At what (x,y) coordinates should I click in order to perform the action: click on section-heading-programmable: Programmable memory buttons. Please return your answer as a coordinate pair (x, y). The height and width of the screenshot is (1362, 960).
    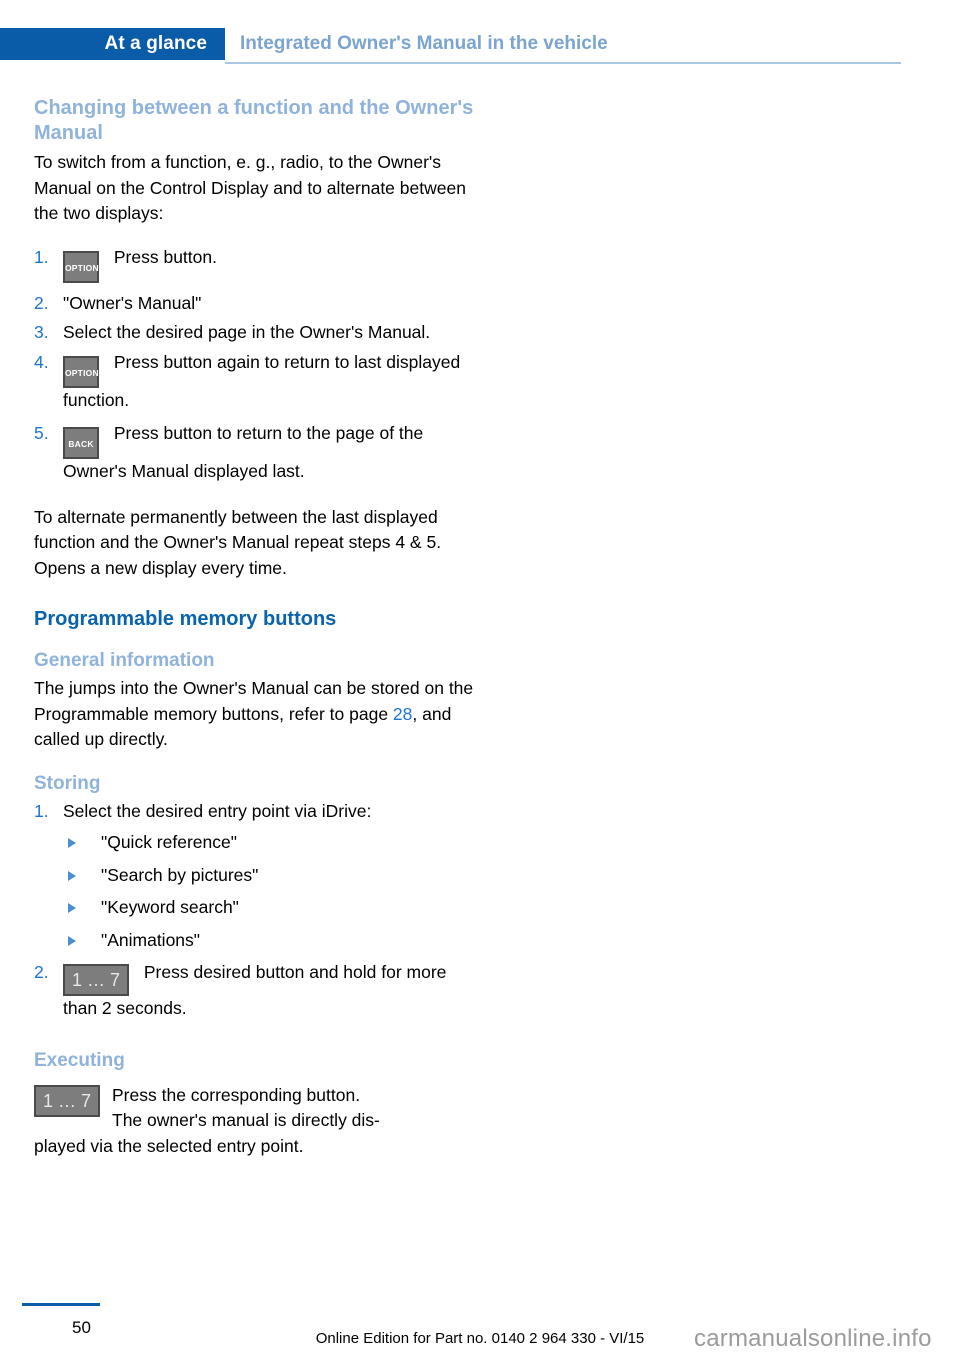
    Looking at the image, I should click on (185, 619).